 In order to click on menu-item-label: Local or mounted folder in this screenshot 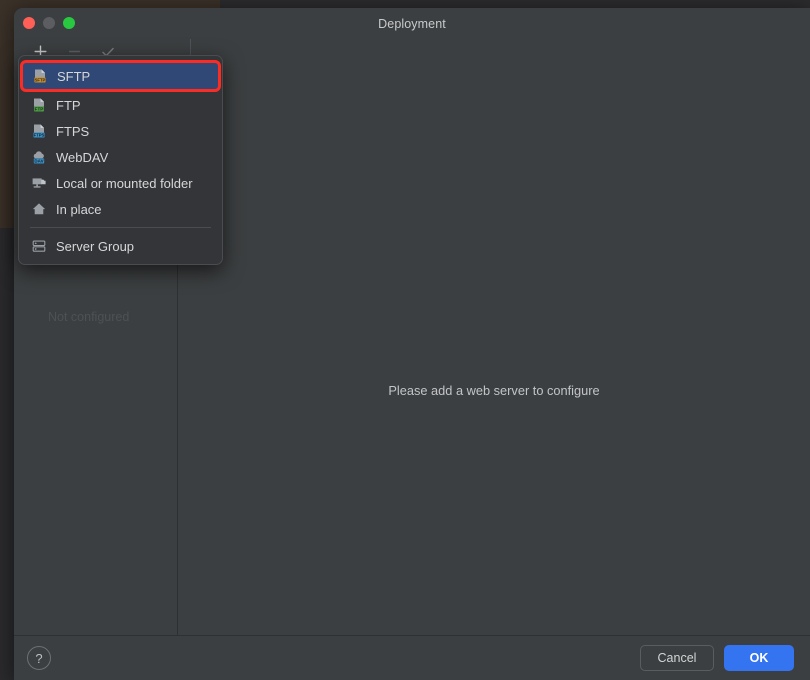, I will do `click(124, 183)`.